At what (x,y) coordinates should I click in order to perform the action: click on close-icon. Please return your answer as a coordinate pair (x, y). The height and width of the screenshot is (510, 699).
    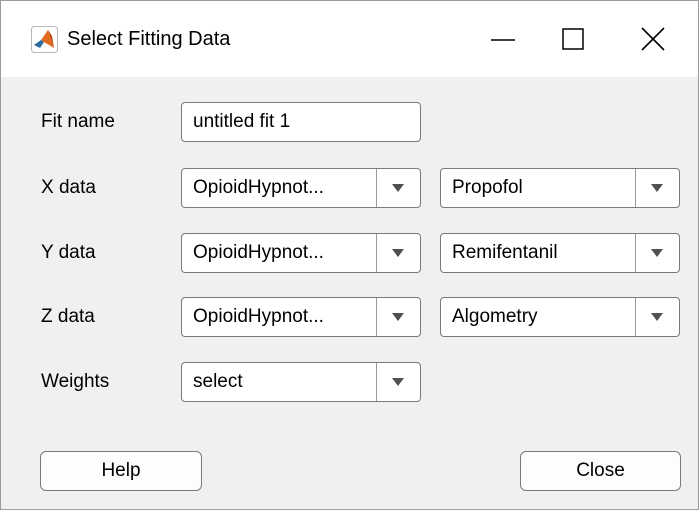
    Looking at the image, I should click on (653, 39).